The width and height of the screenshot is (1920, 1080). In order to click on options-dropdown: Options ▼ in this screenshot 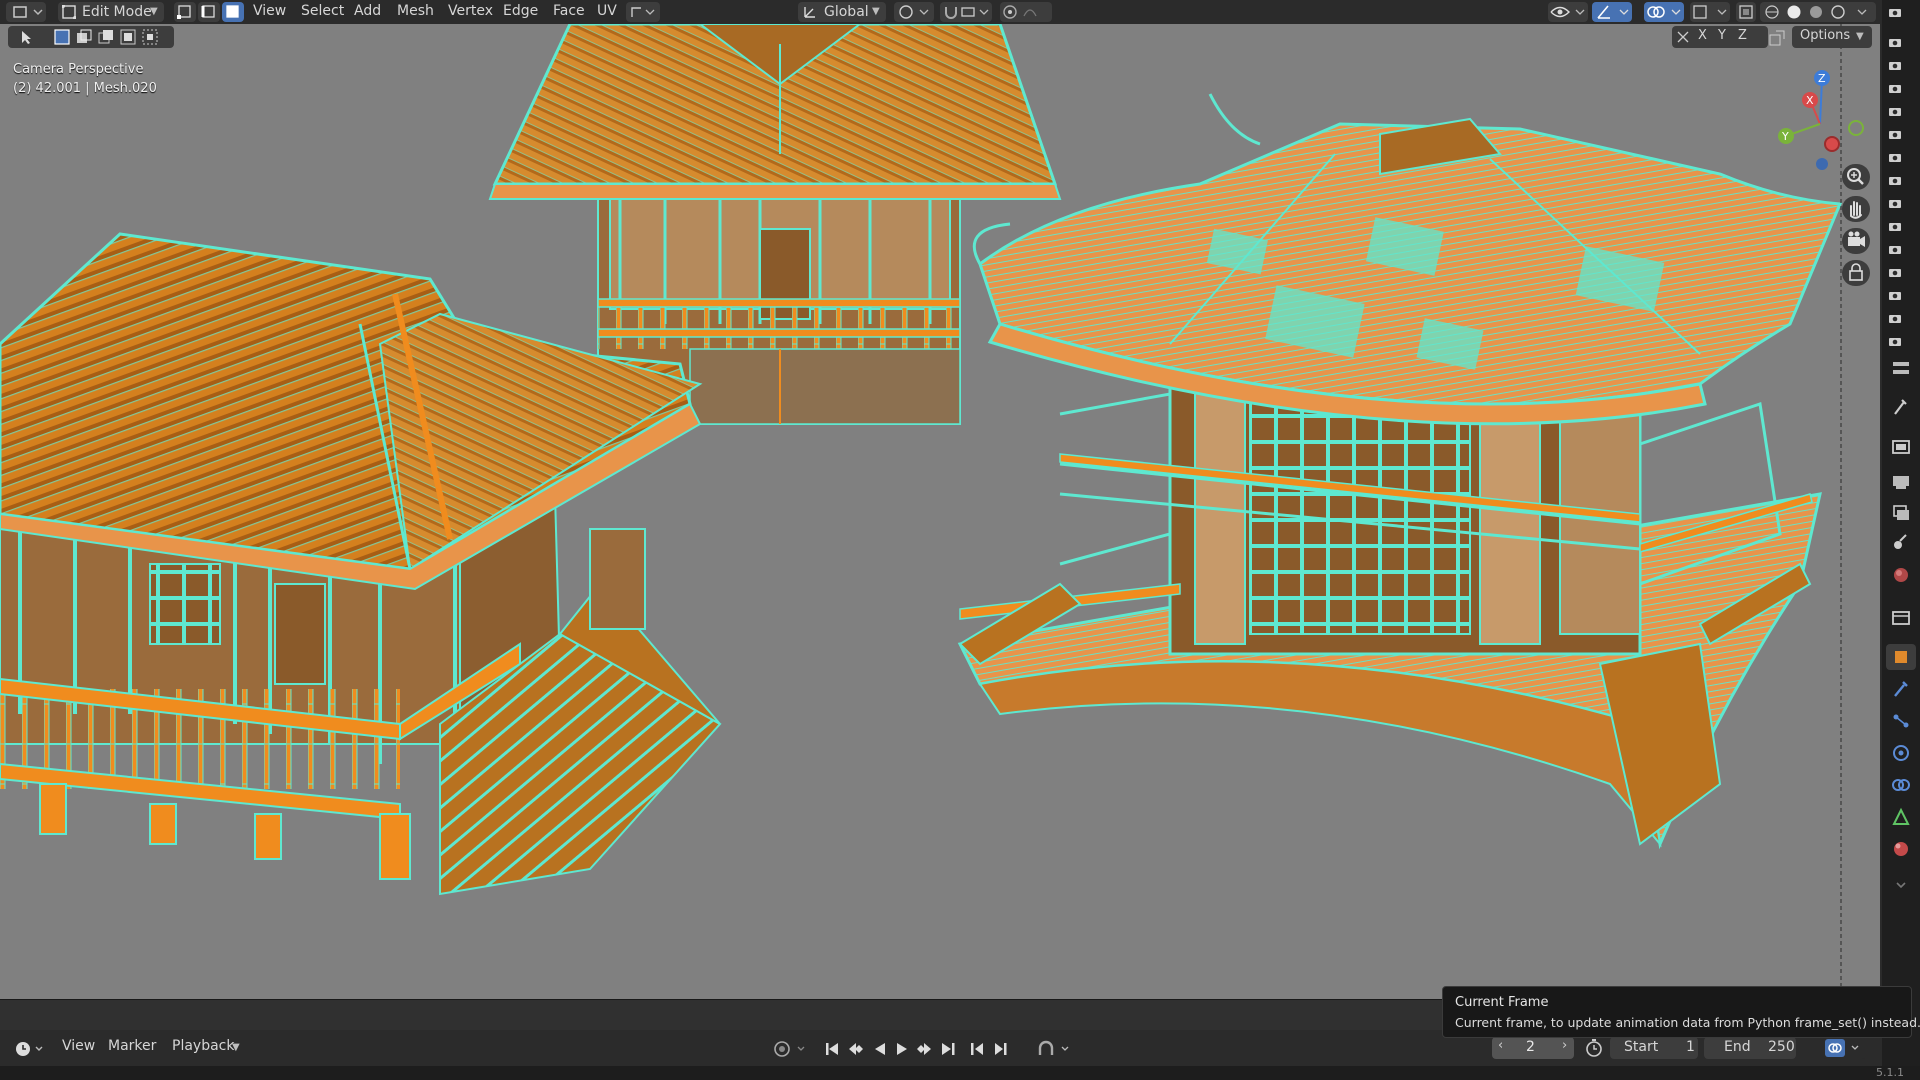, I will do `click(1832, 37)`.